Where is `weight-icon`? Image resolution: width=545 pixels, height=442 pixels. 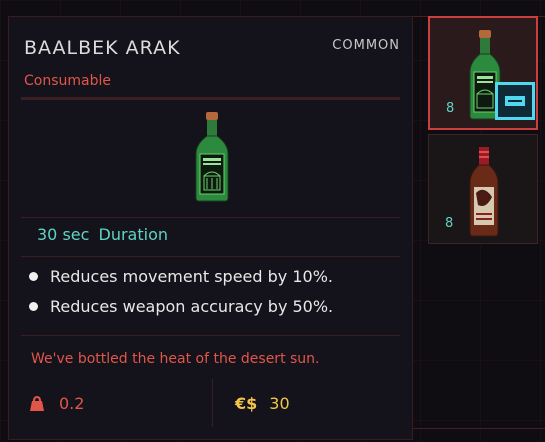
weight-icon is located at coordinates (37, 403).